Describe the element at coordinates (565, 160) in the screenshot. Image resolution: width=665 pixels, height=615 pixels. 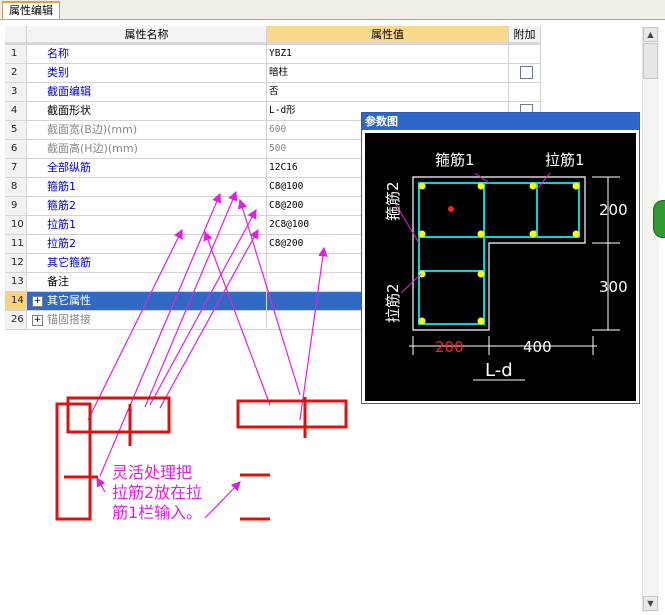
I see `label-lajin1: 拉筋1` at that location.